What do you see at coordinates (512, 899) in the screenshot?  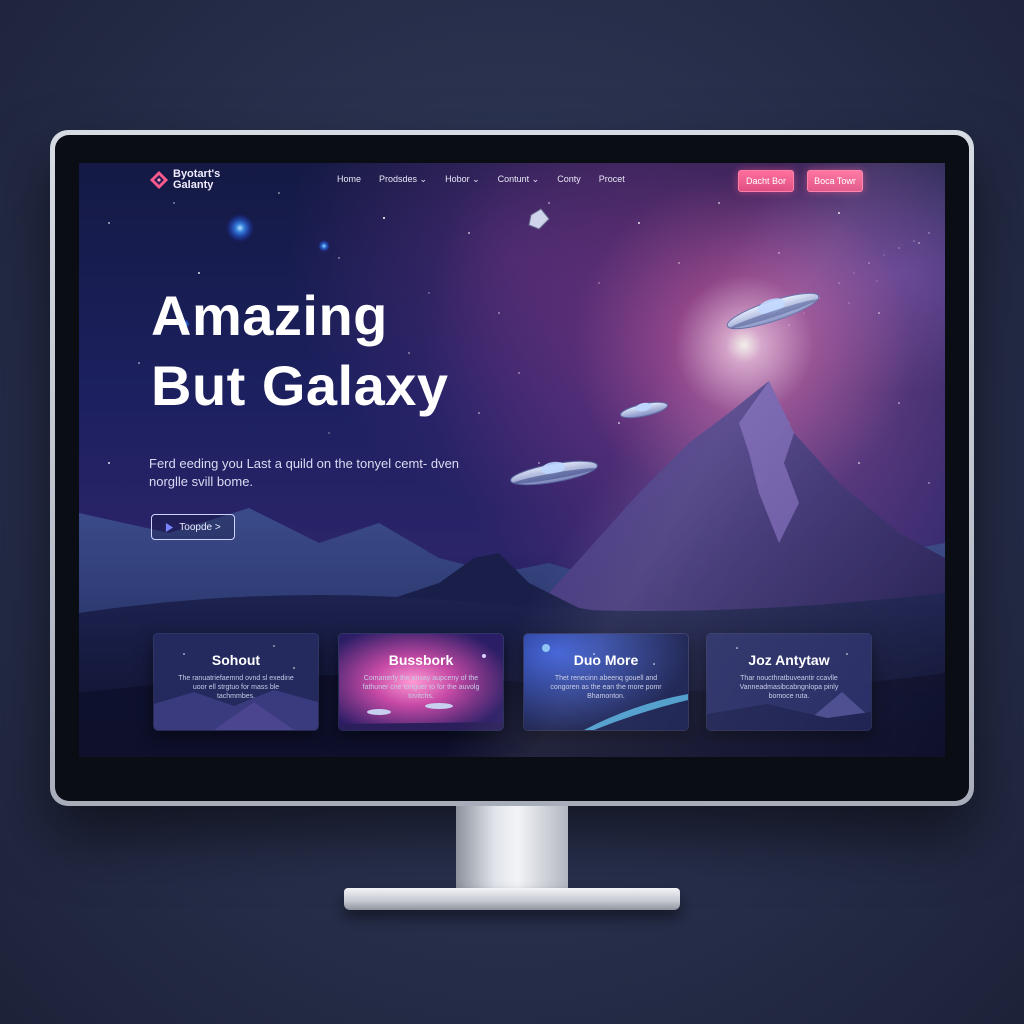 I see `monitor-stand-base` at bounding box center [512, 899].